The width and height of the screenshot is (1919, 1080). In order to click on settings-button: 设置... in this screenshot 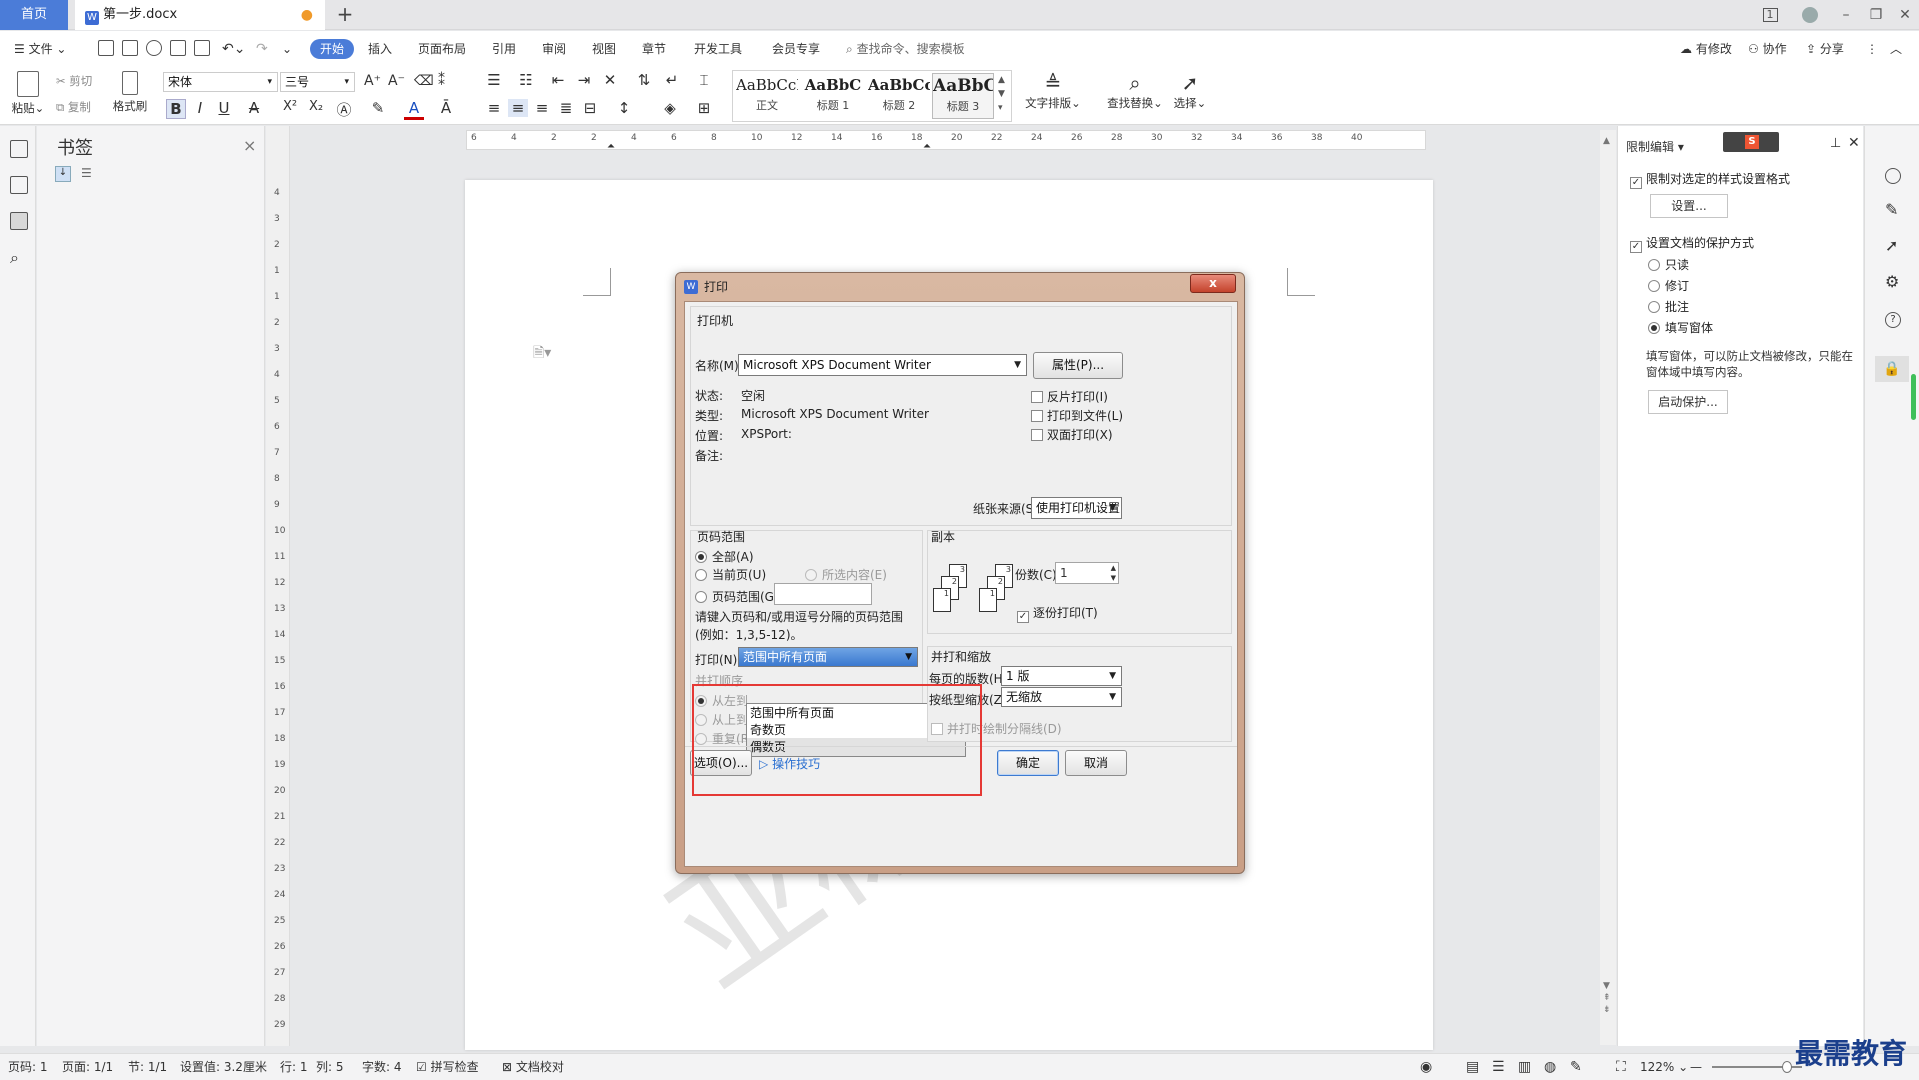, I will do `click(1689, 206)`.